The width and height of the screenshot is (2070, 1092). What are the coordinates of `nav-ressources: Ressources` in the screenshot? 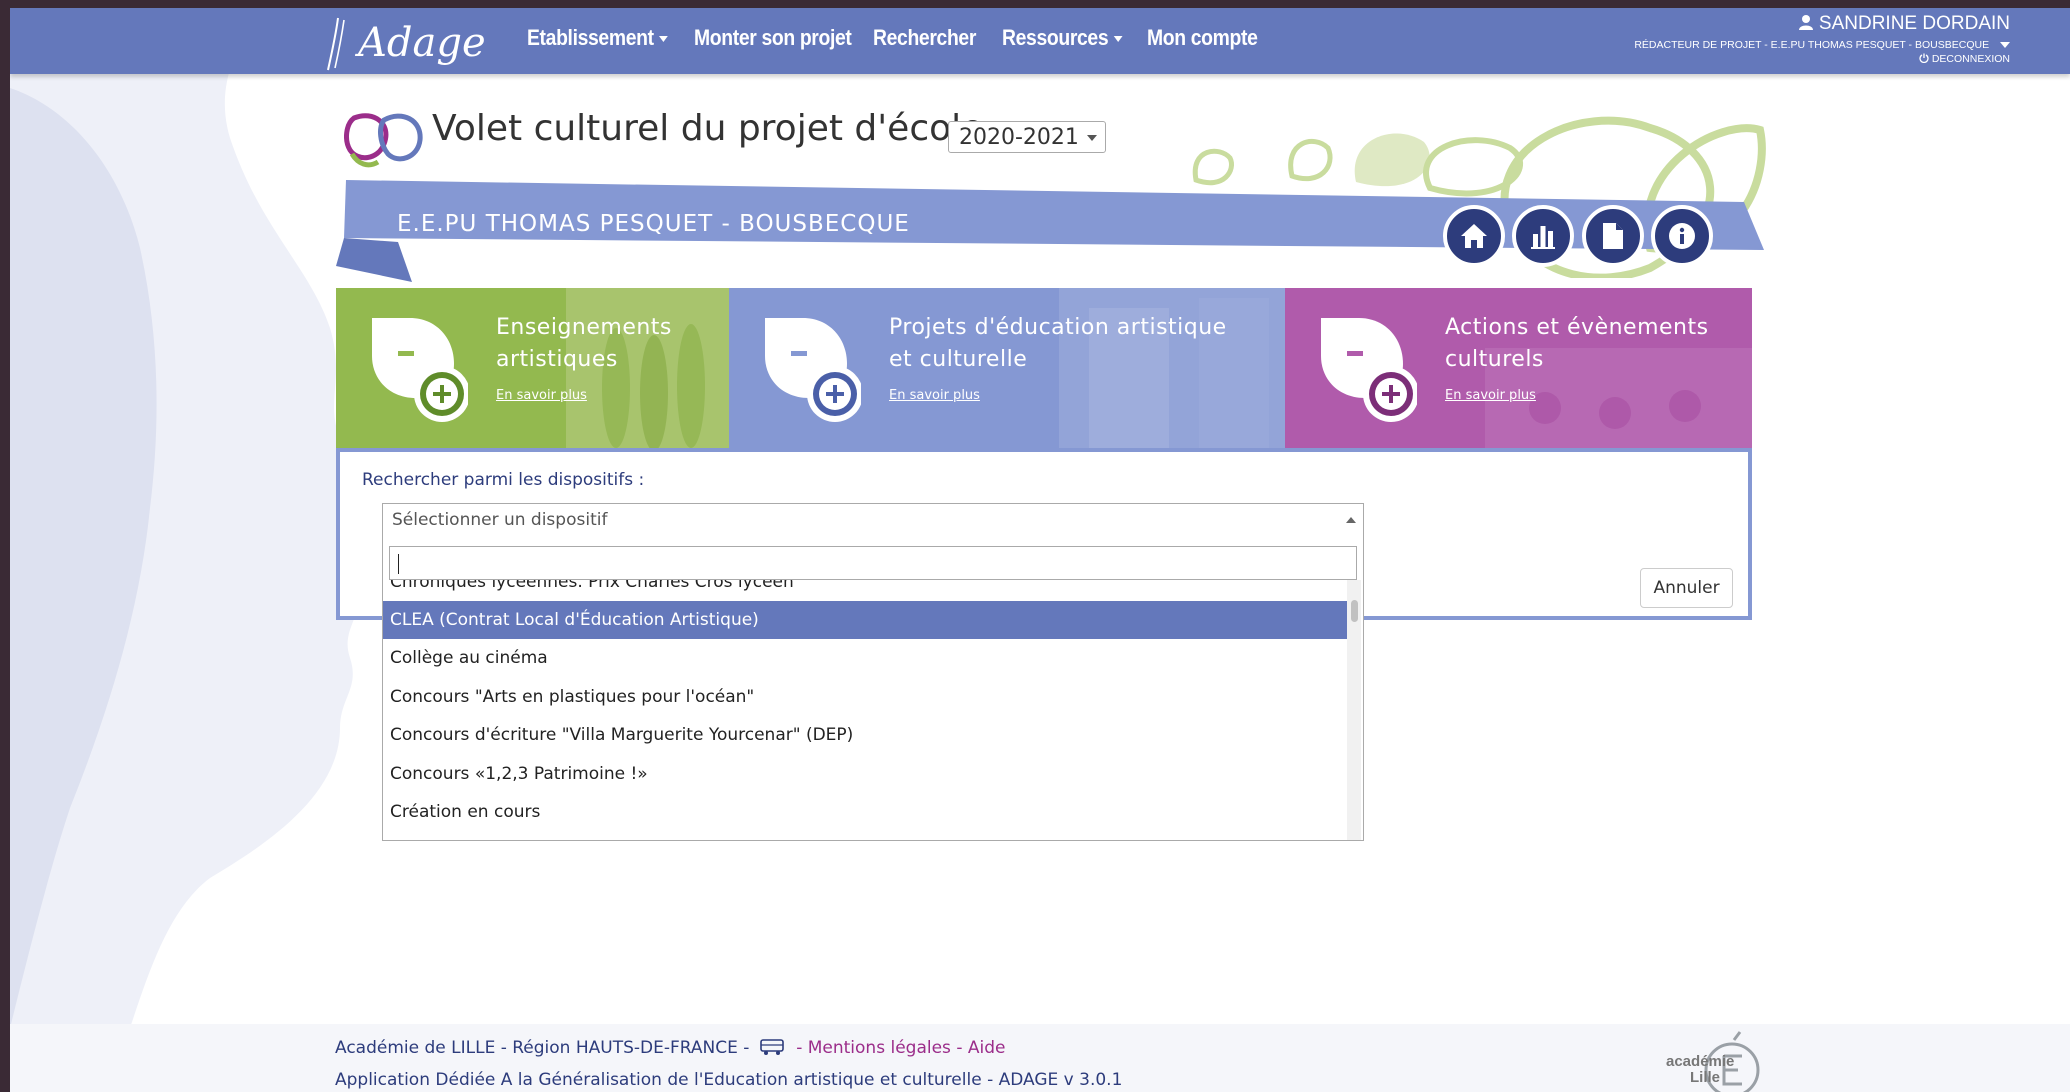 It's located at (1062, 38).